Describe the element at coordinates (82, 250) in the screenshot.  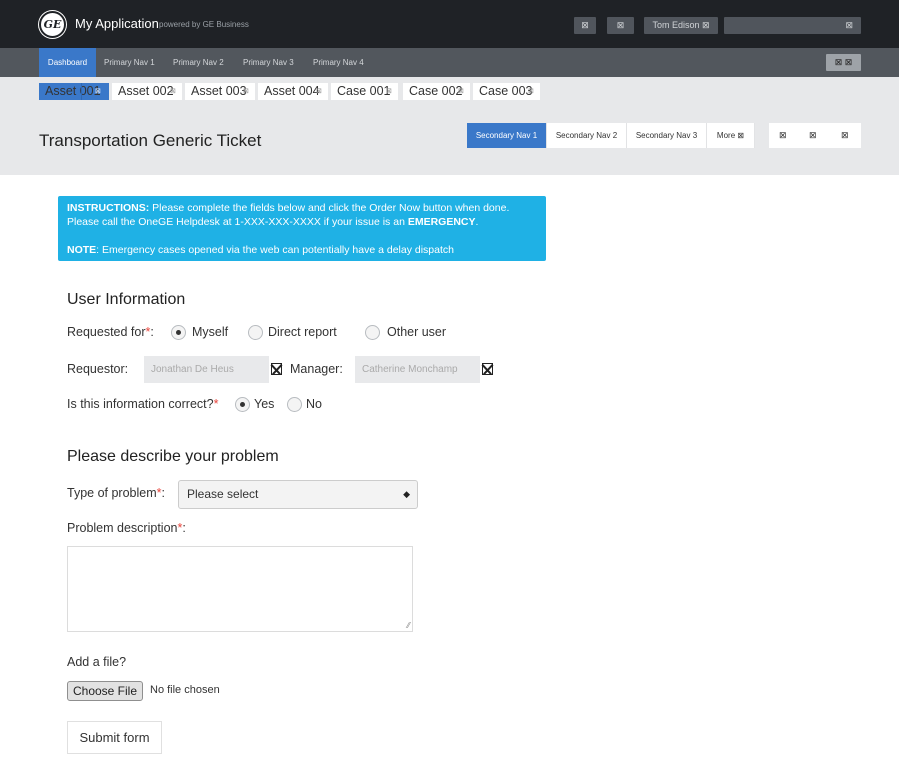
I see `note-label: NOTE` at that location.